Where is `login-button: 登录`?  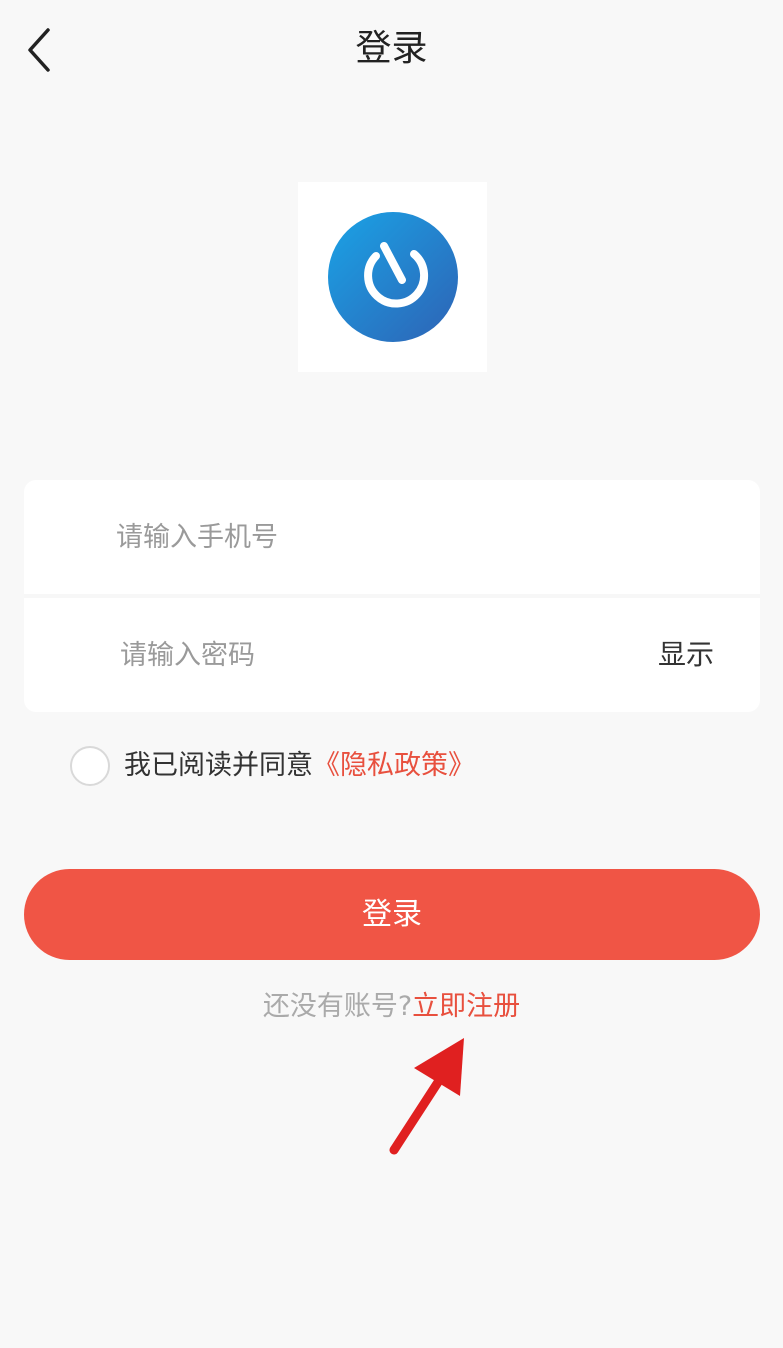 login-button: 登录 is located at coordinates (392, 914).